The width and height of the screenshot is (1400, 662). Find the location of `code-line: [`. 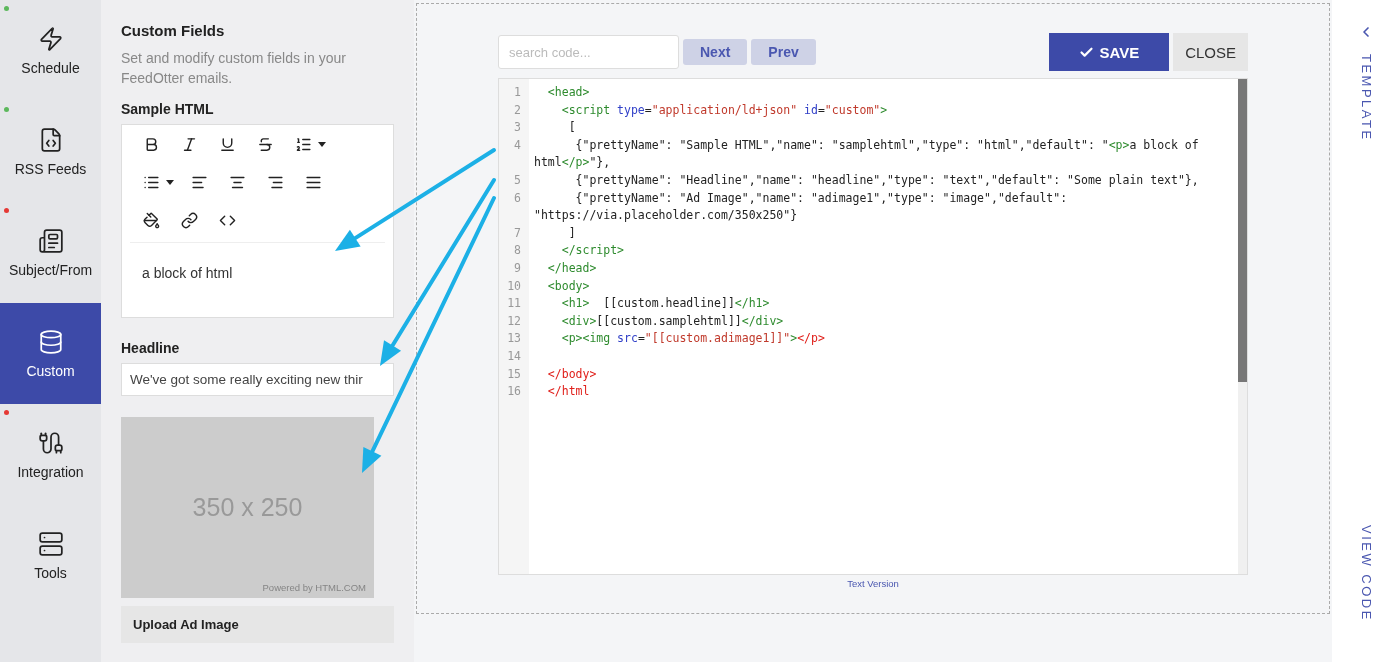

code-line: [ is located at coordinates (572, 128).